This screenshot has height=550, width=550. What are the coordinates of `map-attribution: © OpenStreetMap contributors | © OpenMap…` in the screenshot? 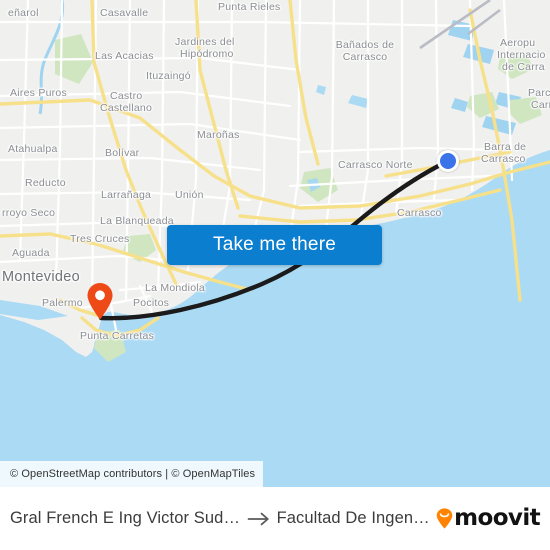 It's located at (132, 474).